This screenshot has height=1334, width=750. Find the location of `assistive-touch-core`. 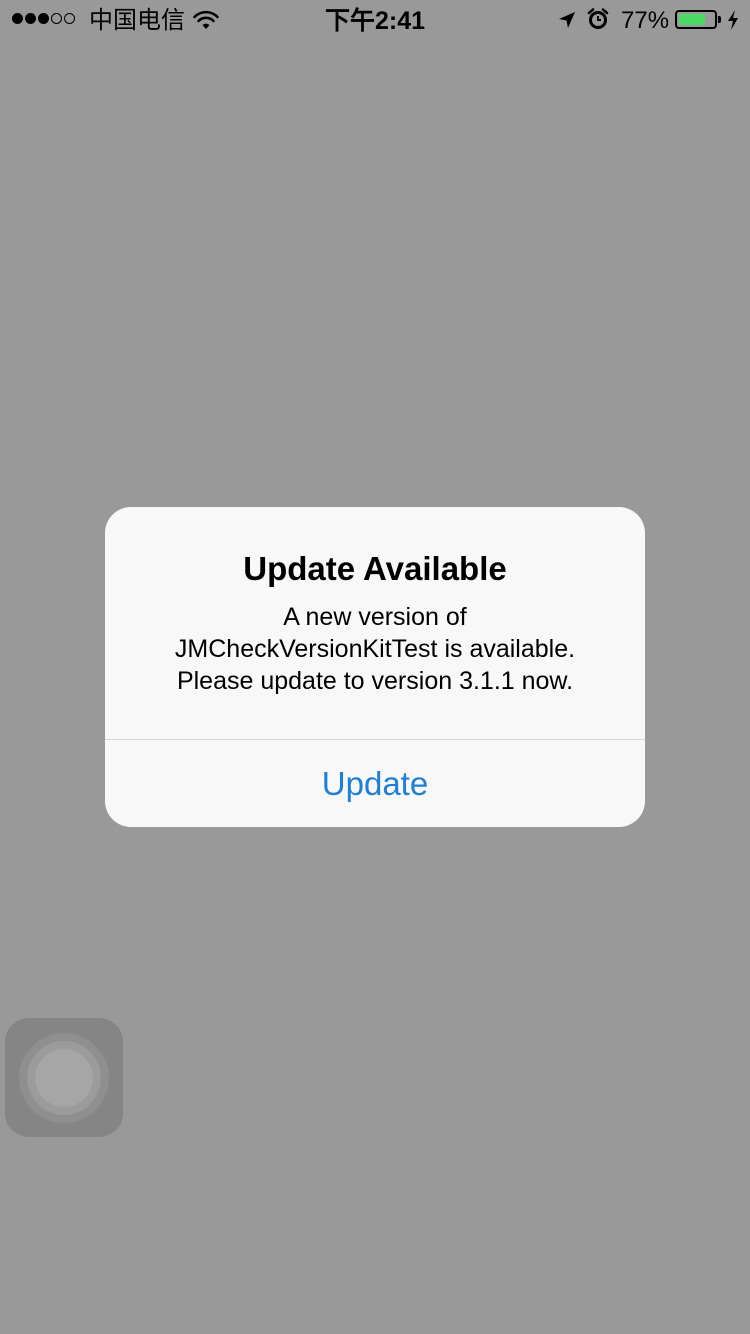

assistive-touch-core is located at coordinates (64, 1078).